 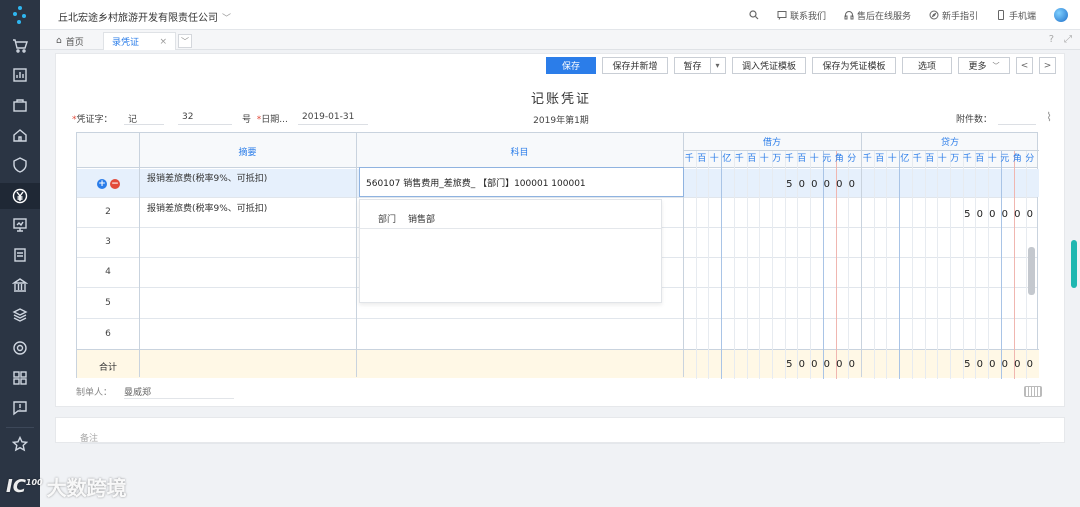 What do you see at coordinates (927, 65) in the screenshot?
I see `options-button: 选项` at bounding box center [927, 65].